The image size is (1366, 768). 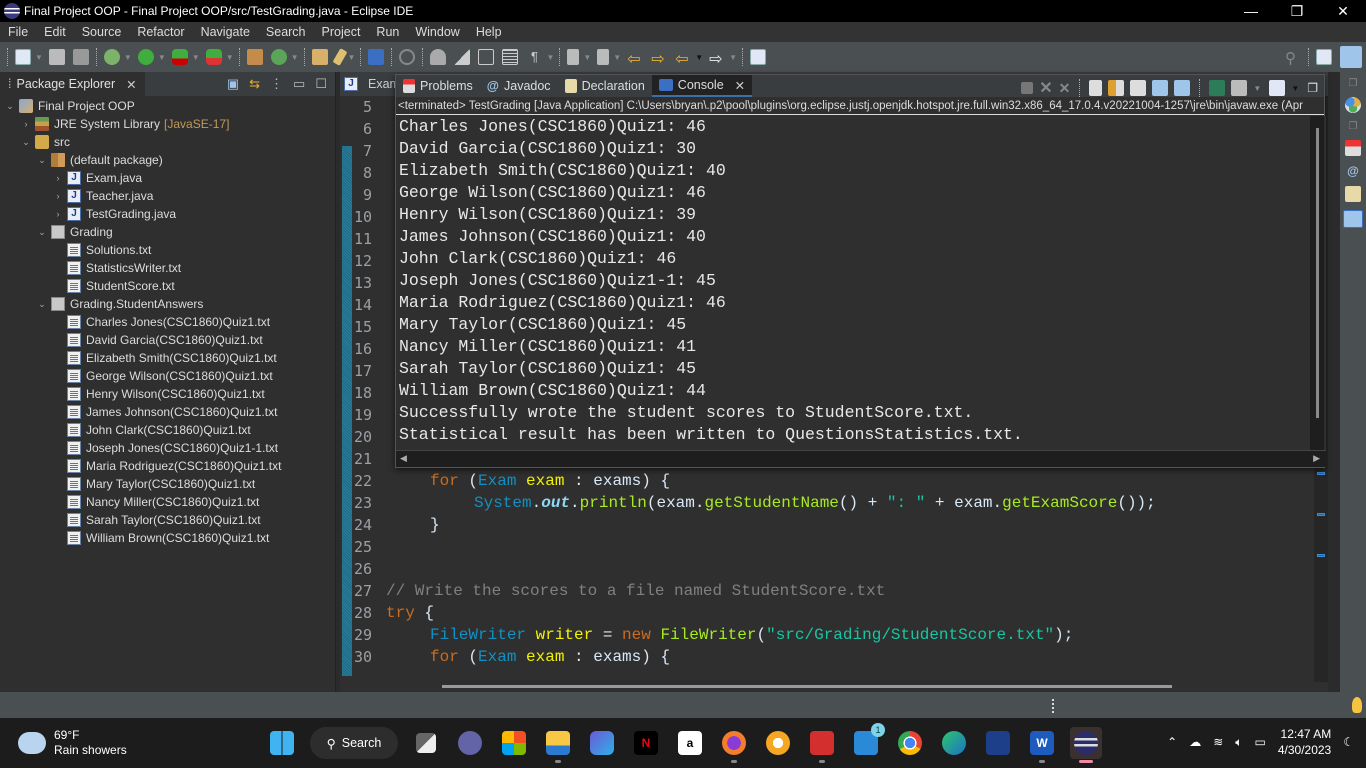 I want to click on wps-button, so click(x=998, y=743).